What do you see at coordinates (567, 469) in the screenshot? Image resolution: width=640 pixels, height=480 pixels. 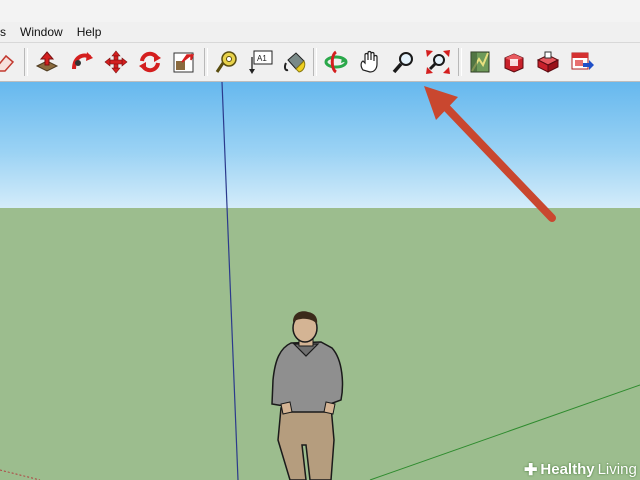 I see `watermark-brand-bold: Healthy` at bounding box center [567, 469].